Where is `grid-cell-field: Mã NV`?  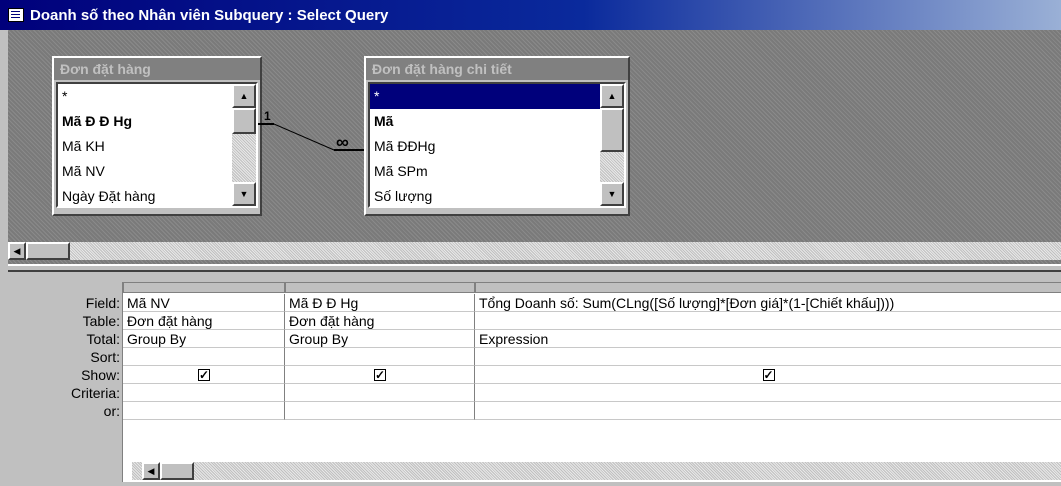 grid-cell-field: Mã NV is located at coordinates (204, 303).